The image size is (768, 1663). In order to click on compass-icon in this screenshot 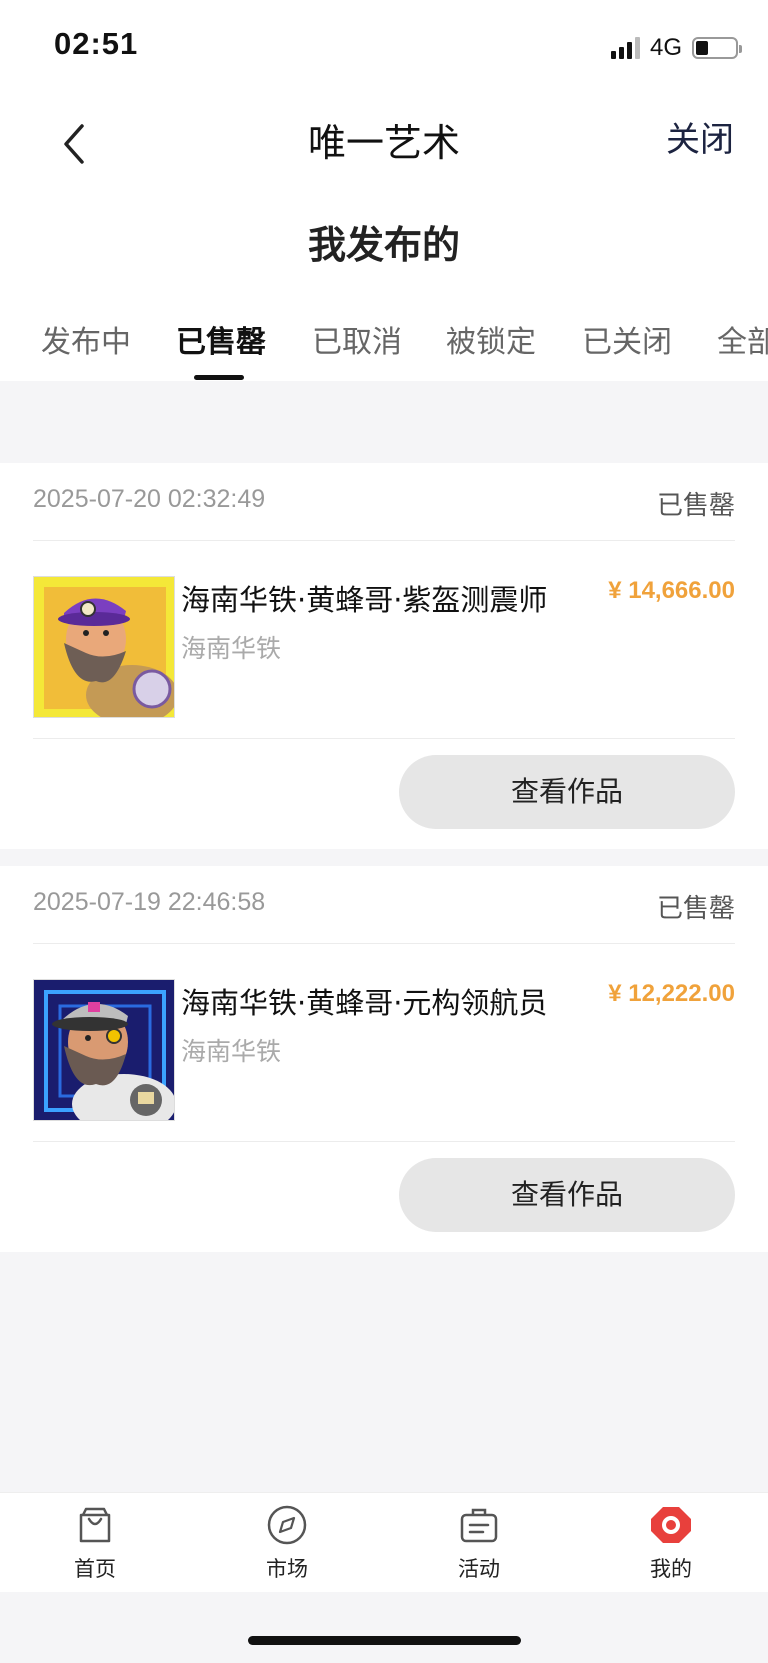, I will do `click(287, 1525)`.